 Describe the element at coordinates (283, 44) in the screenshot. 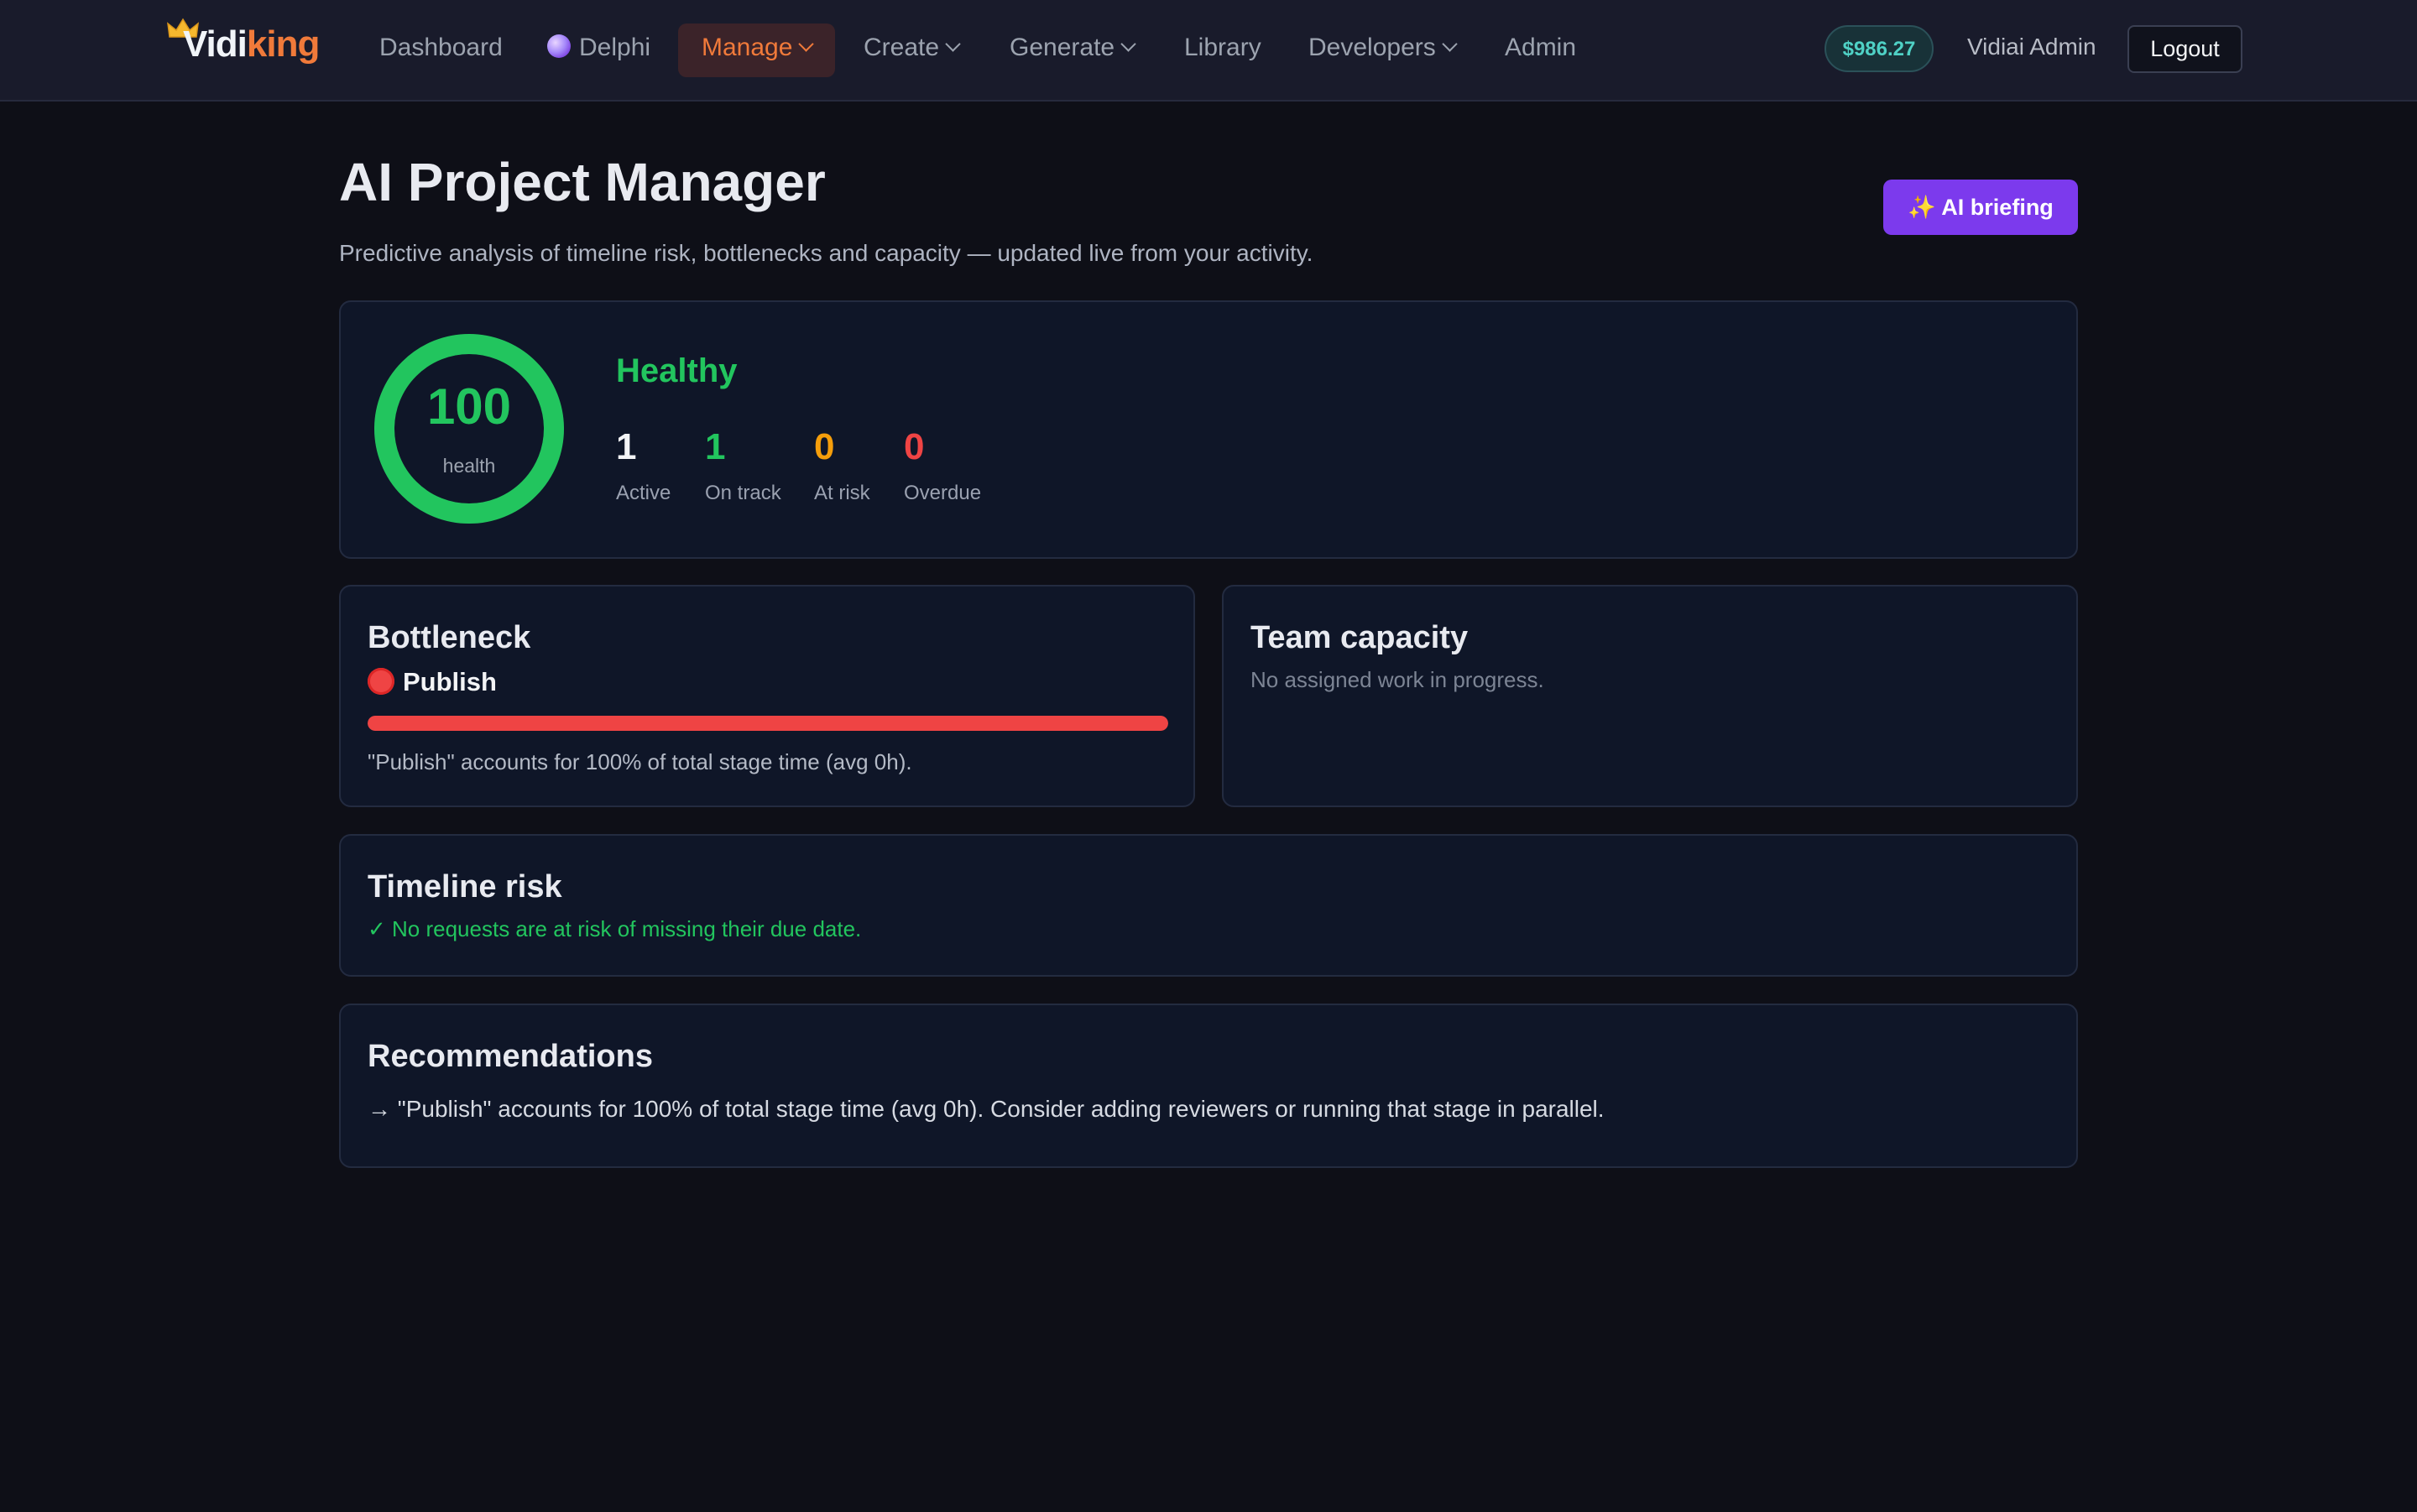

I see `logo-text-part2: king` at that location.